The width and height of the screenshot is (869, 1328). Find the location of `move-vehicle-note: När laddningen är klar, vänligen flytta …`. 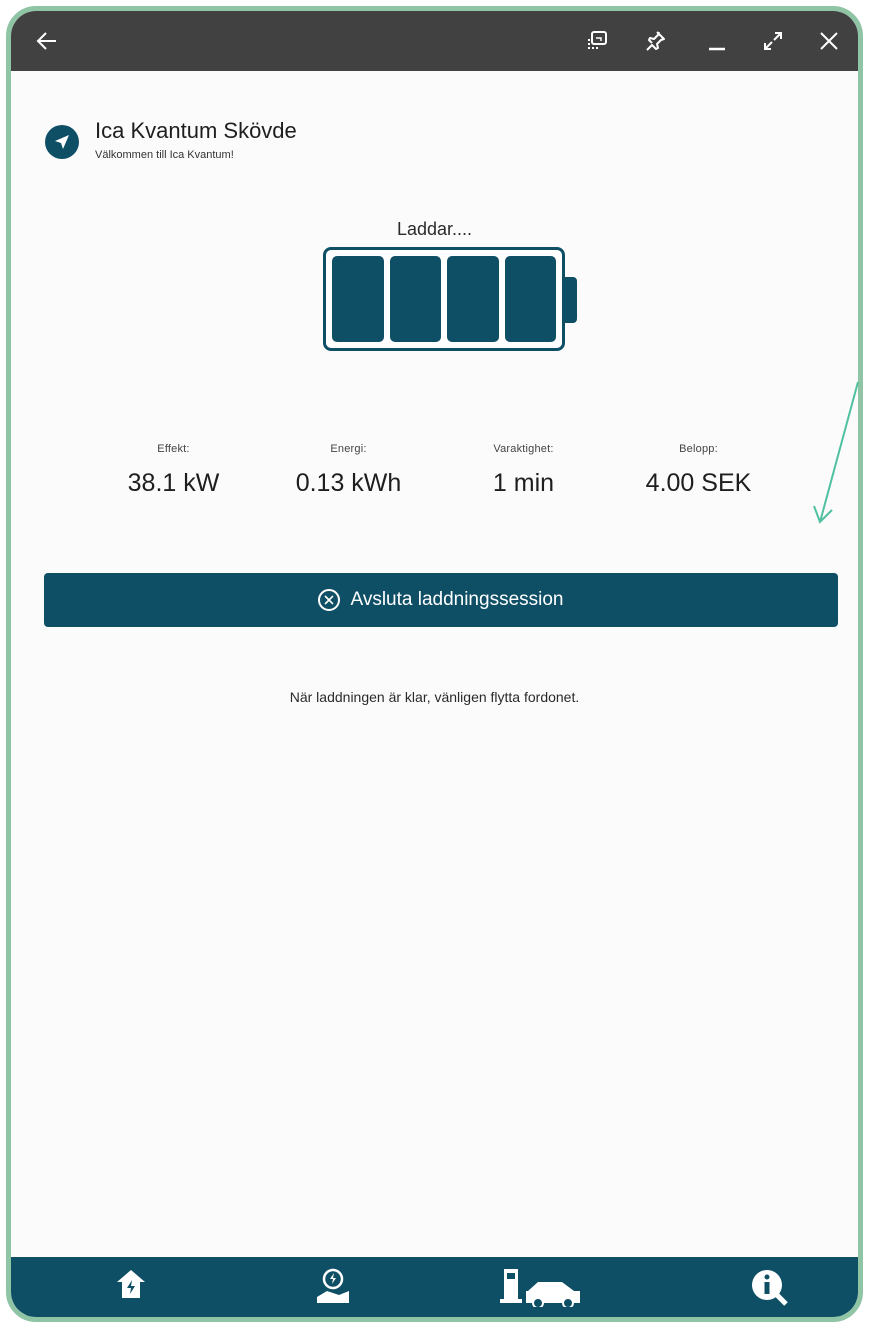

move-vehicle-note: När laddningen är klar, vänligen flytta … is located at coordinates (434, 697).